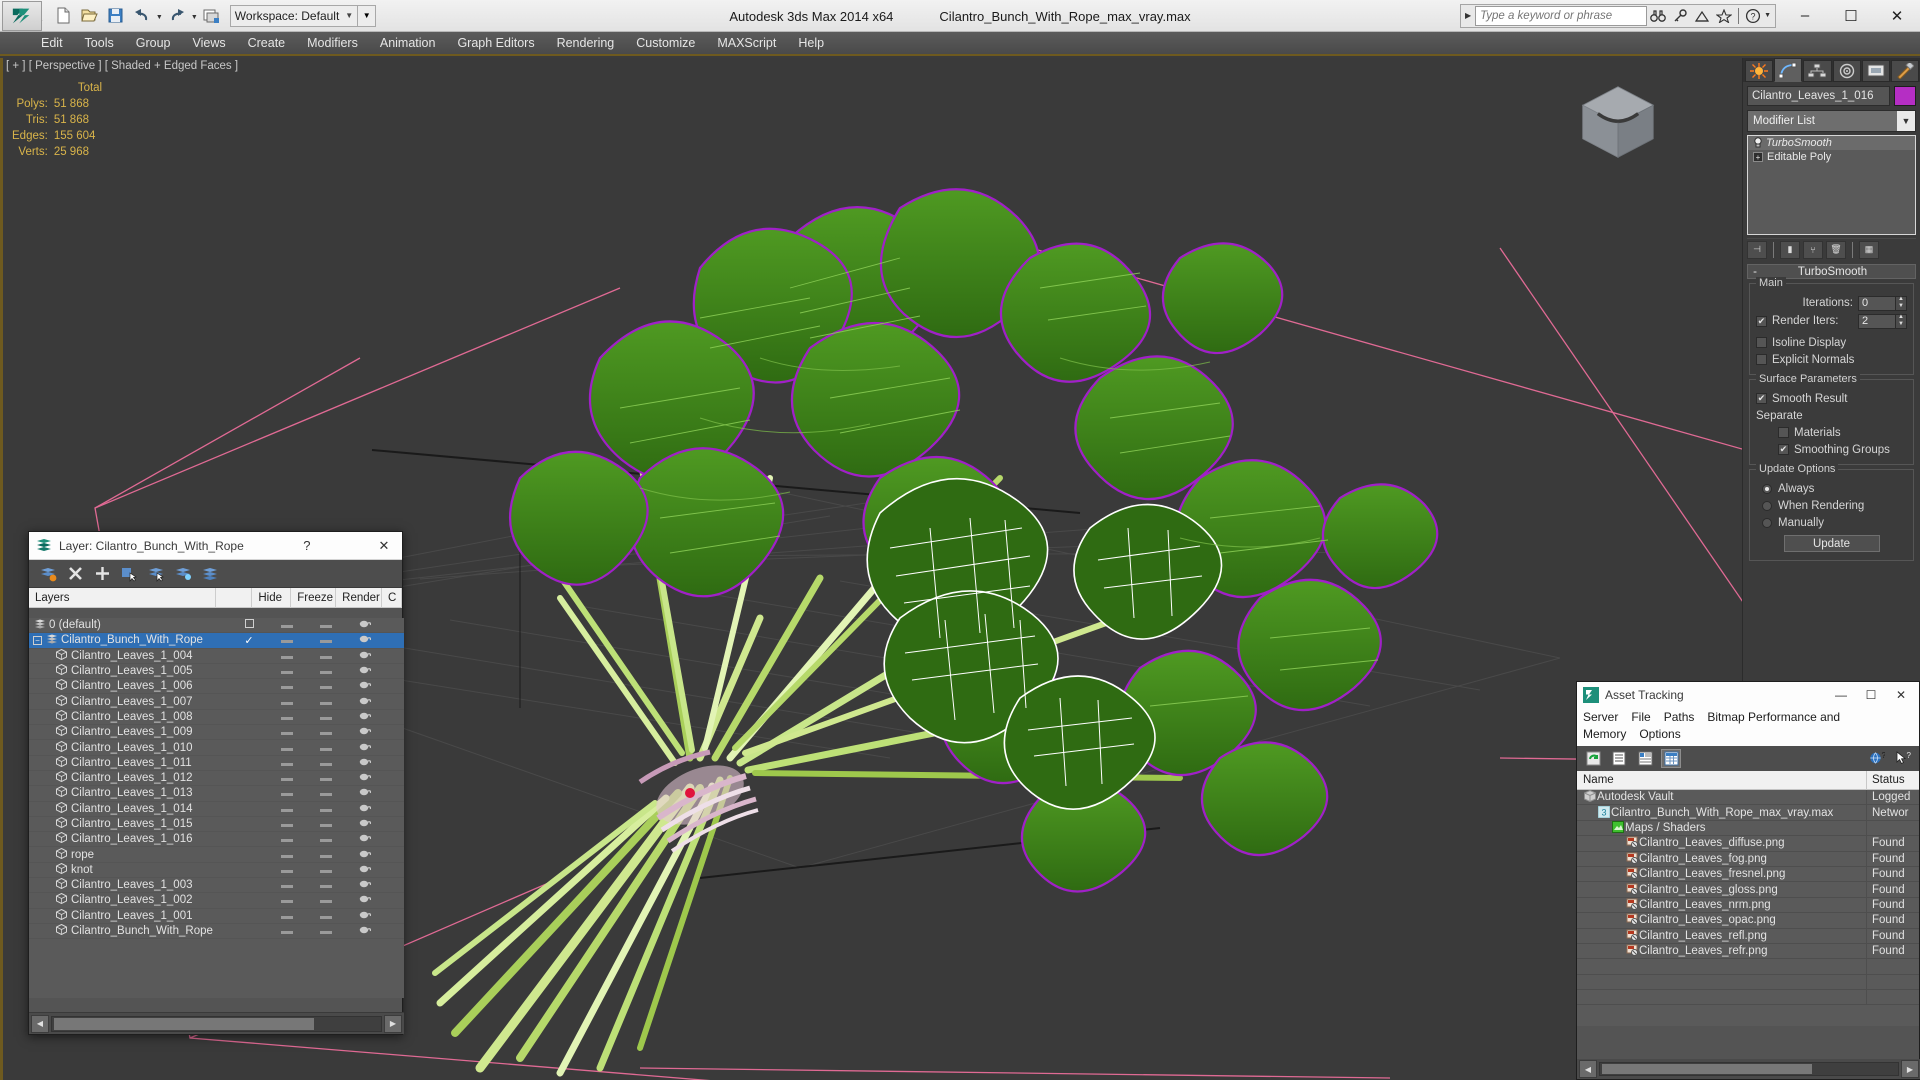  What do you see at coordinates (1748, 951) in the screenshot?
I see `asset-row: Cilantro_Leaves_refr.png Found` at bounding box center [1748, 951].